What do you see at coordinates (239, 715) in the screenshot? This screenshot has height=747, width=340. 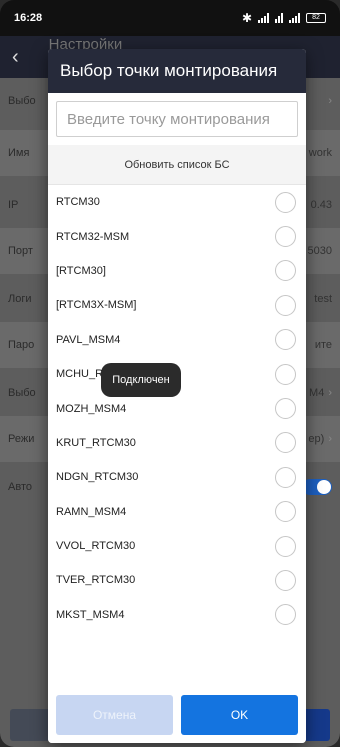 I see `ok-button: OK` at bounding box center [239, 715].